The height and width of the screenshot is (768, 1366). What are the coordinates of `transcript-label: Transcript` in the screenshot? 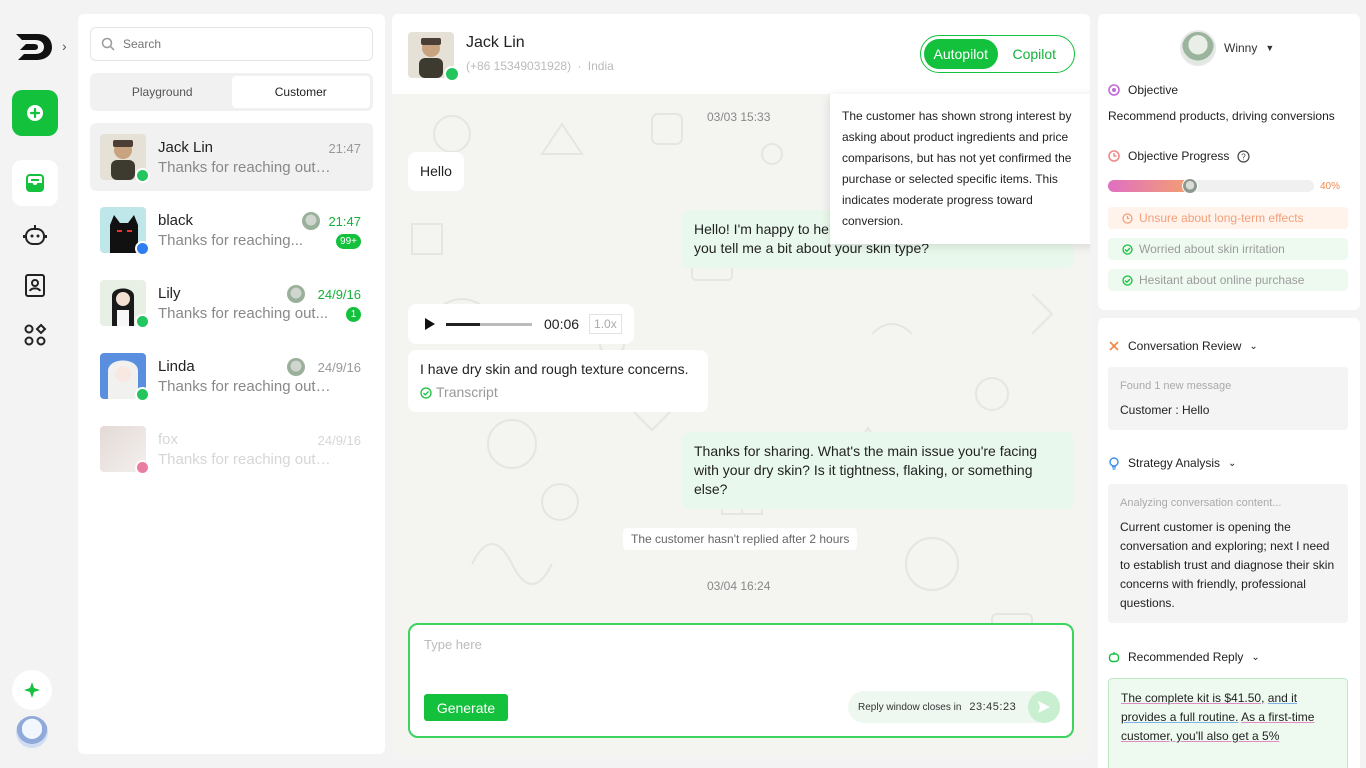 It's located at (467, 392).